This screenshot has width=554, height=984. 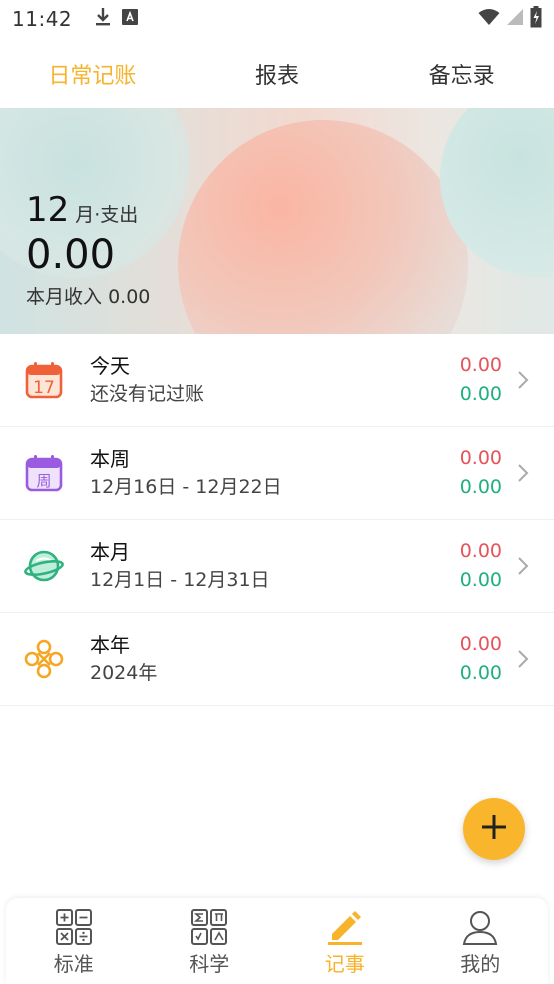 I want to click on cellular-signal-icon, so click(x=515, y=19).